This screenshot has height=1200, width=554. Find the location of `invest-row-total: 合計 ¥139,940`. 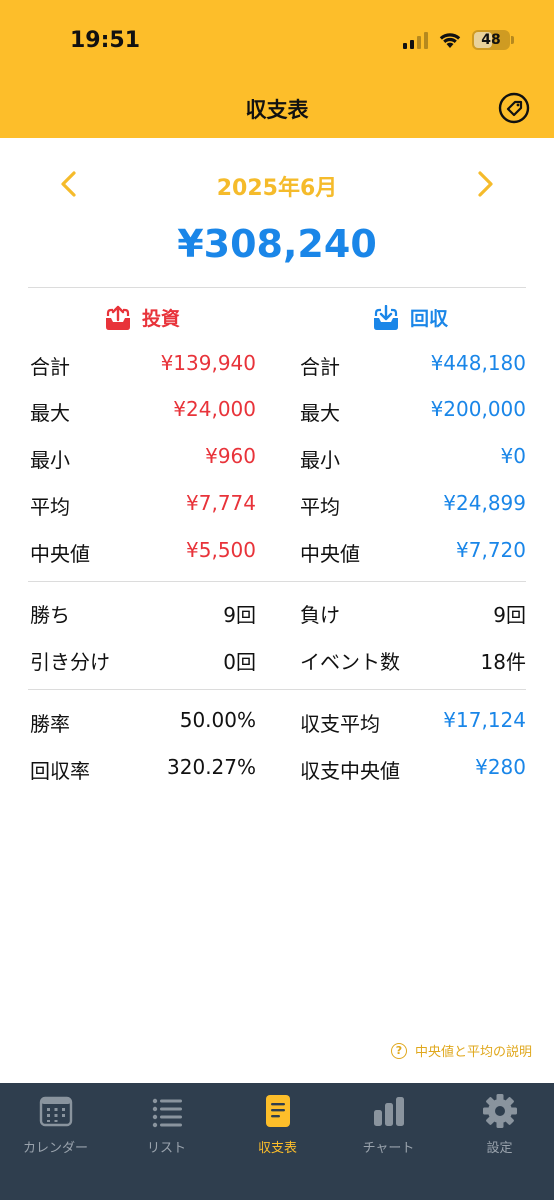

invest-row-total: 合計 ¥139,940 is located at coordinates (143, 366).